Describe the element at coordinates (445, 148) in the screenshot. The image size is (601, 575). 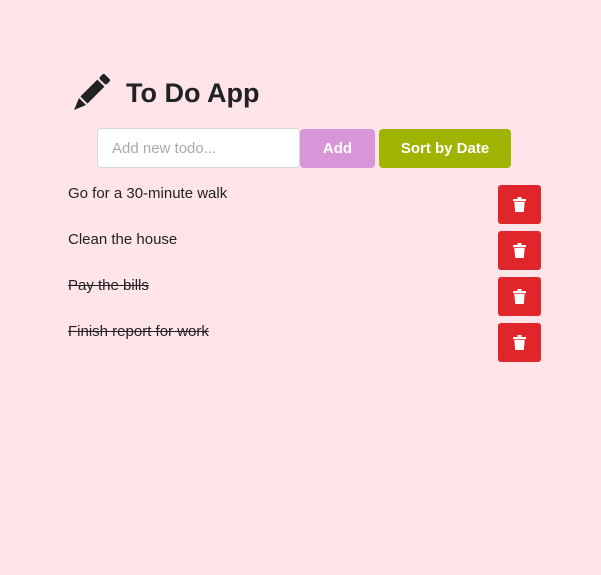
I see `sort-by-date-button: Sort by Date` at that location.